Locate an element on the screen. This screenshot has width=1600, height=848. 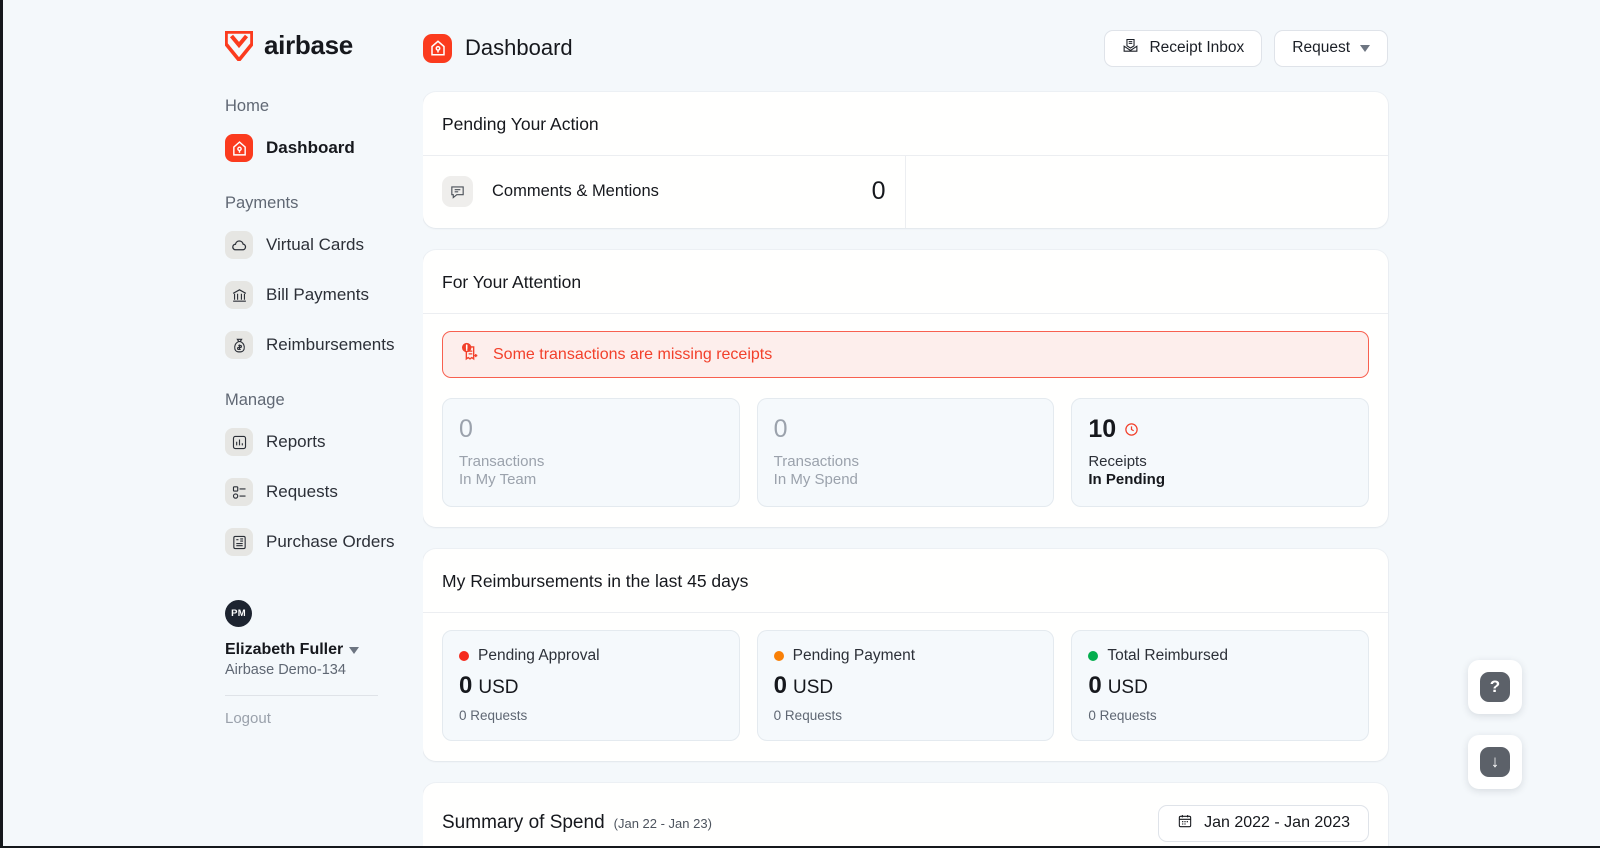
missing-receipts-alert: Some transactions are missing receipts is located at coordinates (905, 354).